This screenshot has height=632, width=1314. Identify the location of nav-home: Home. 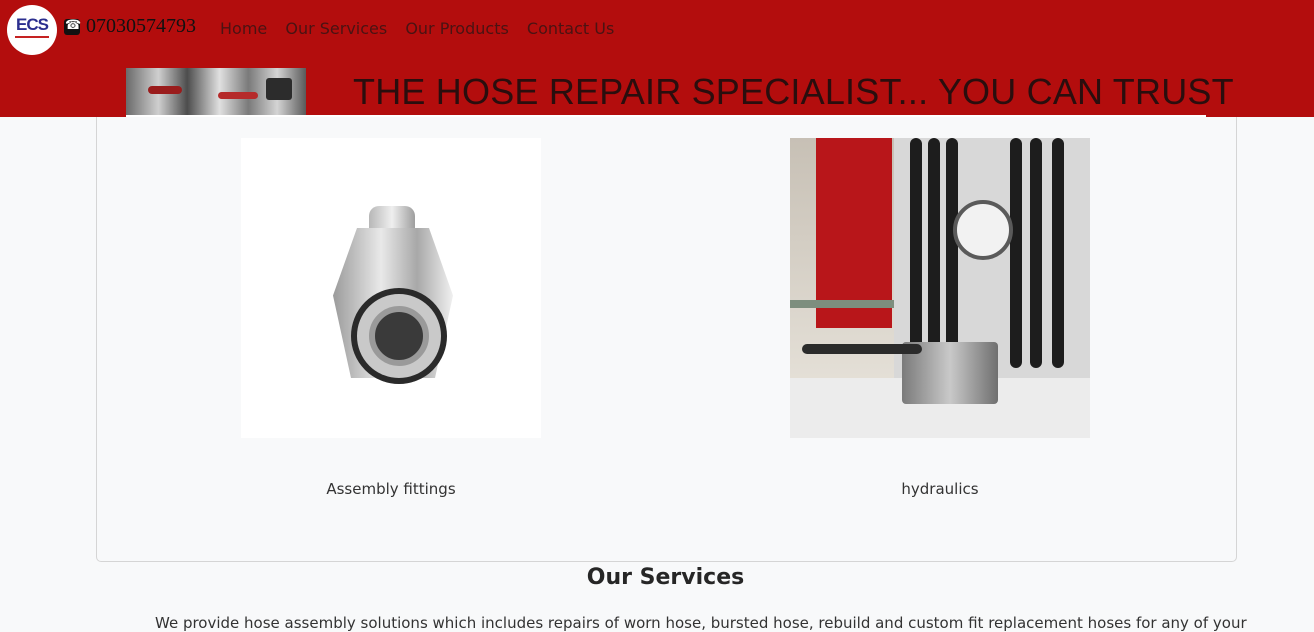
(243, 28).